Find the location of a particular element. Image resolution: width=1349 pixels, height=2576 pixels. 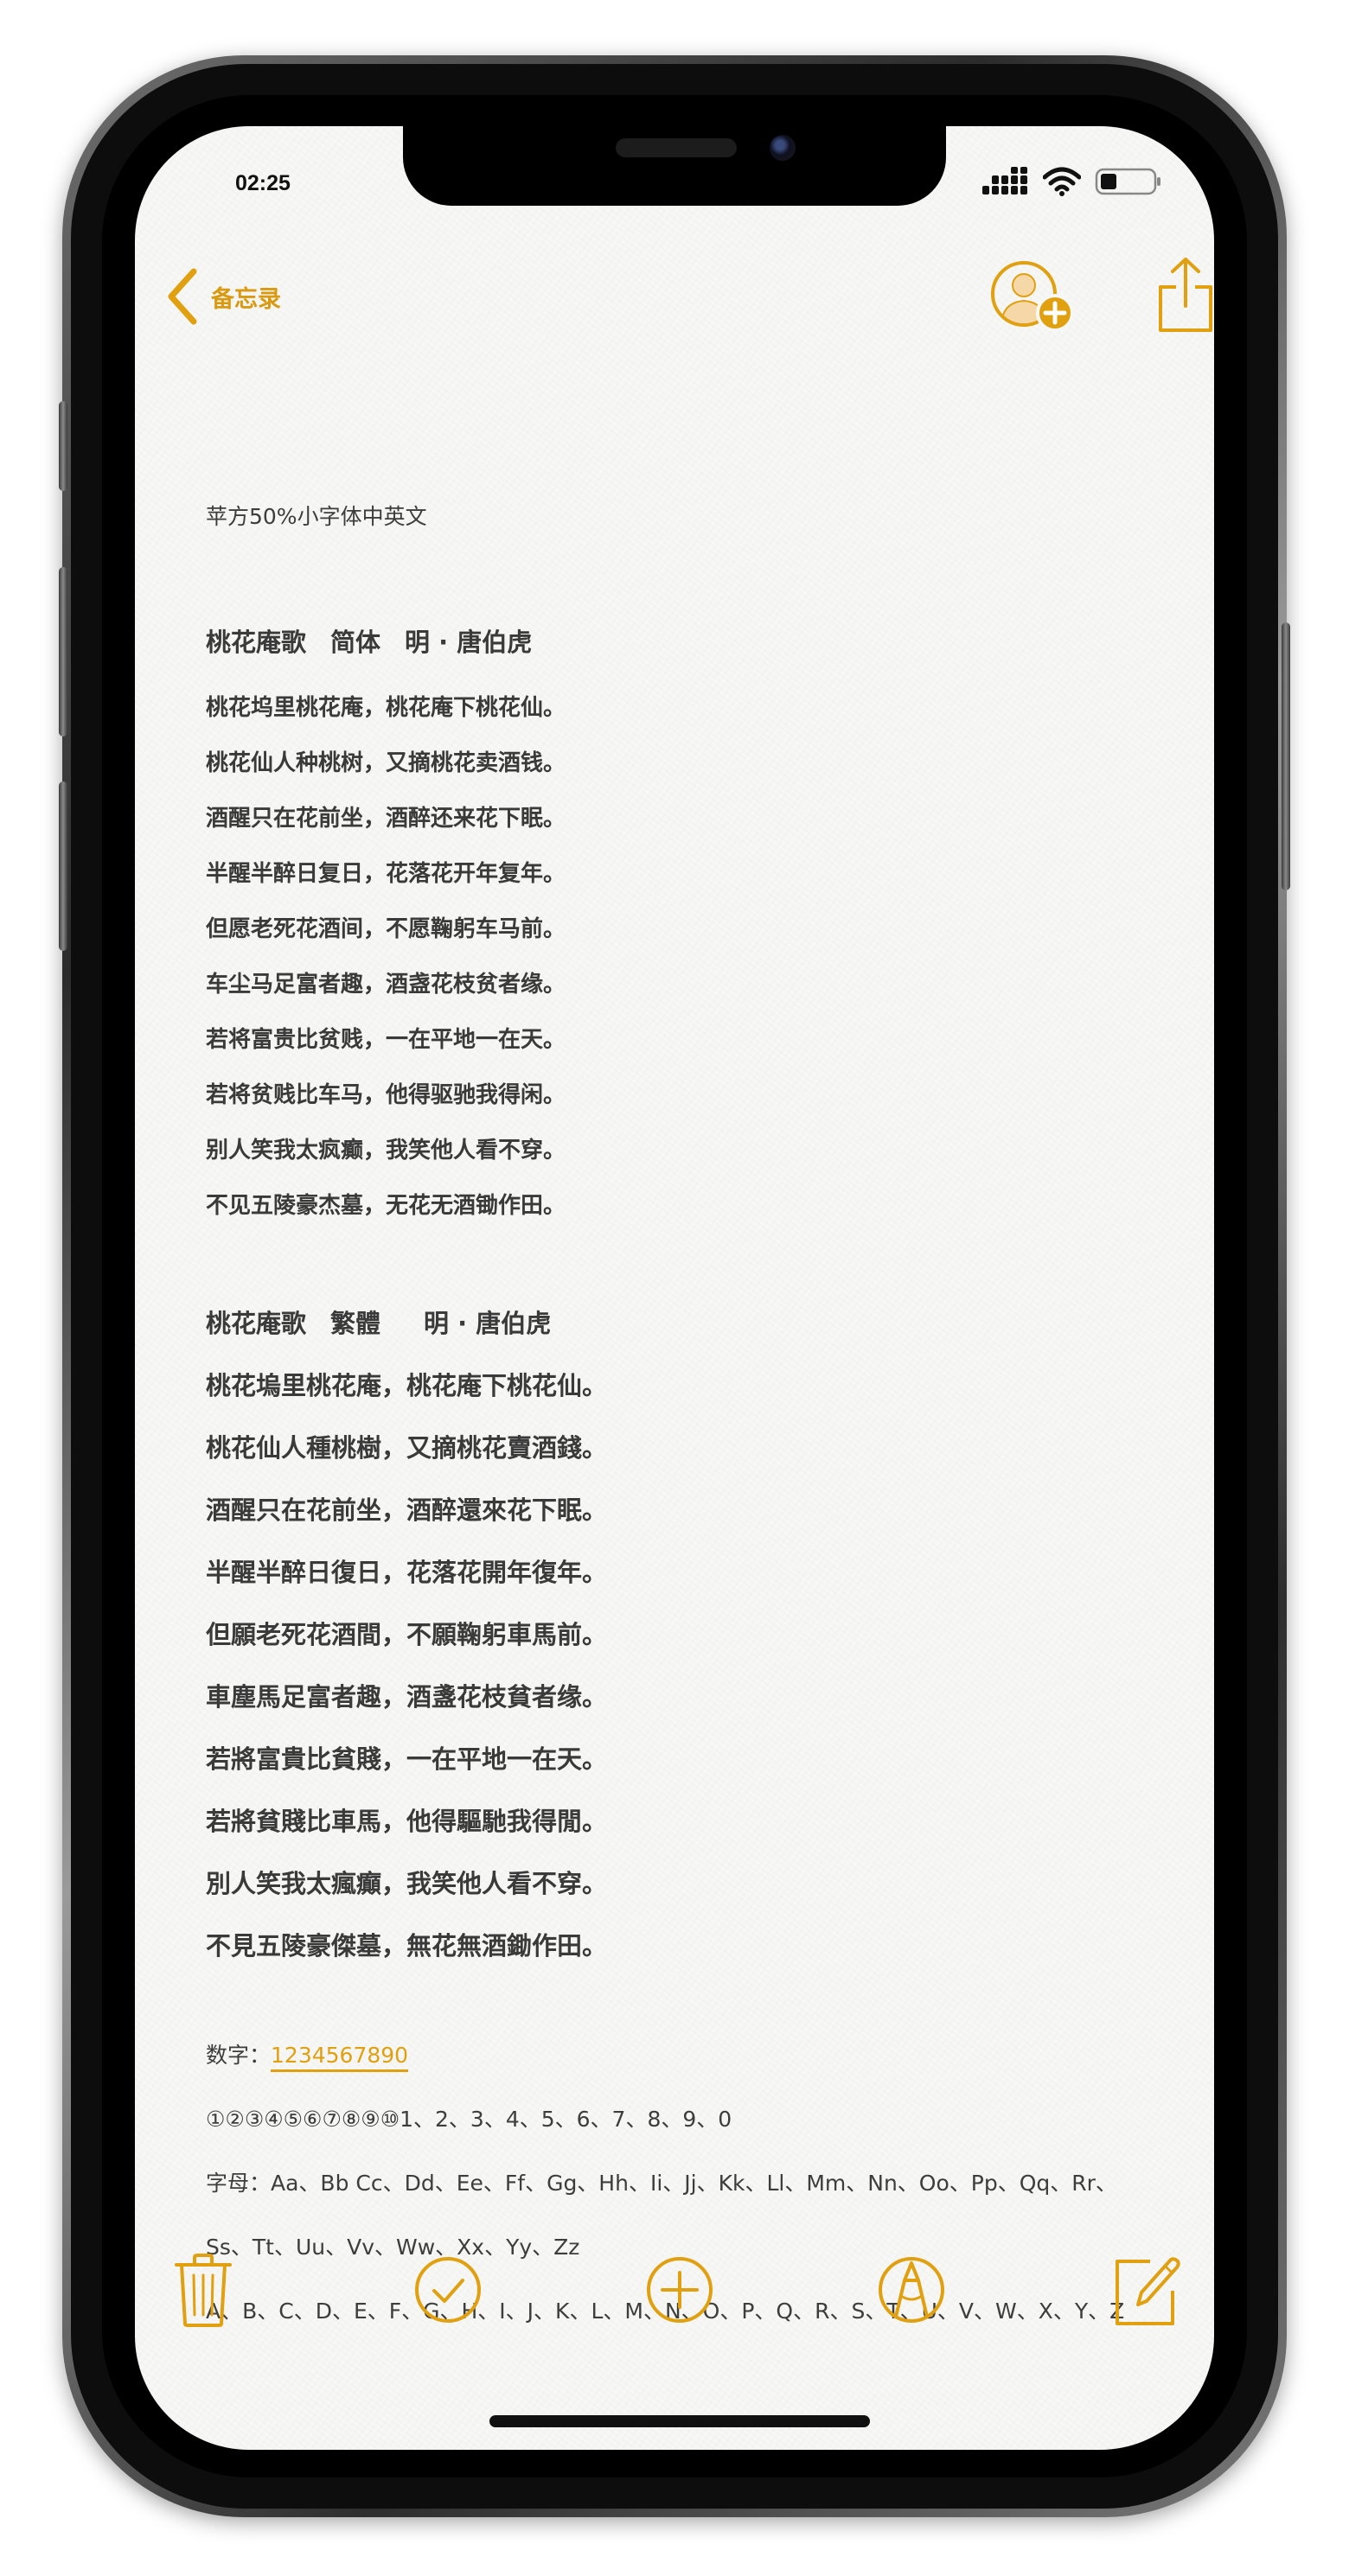

status-icons is located at coordinates (1072, 182).